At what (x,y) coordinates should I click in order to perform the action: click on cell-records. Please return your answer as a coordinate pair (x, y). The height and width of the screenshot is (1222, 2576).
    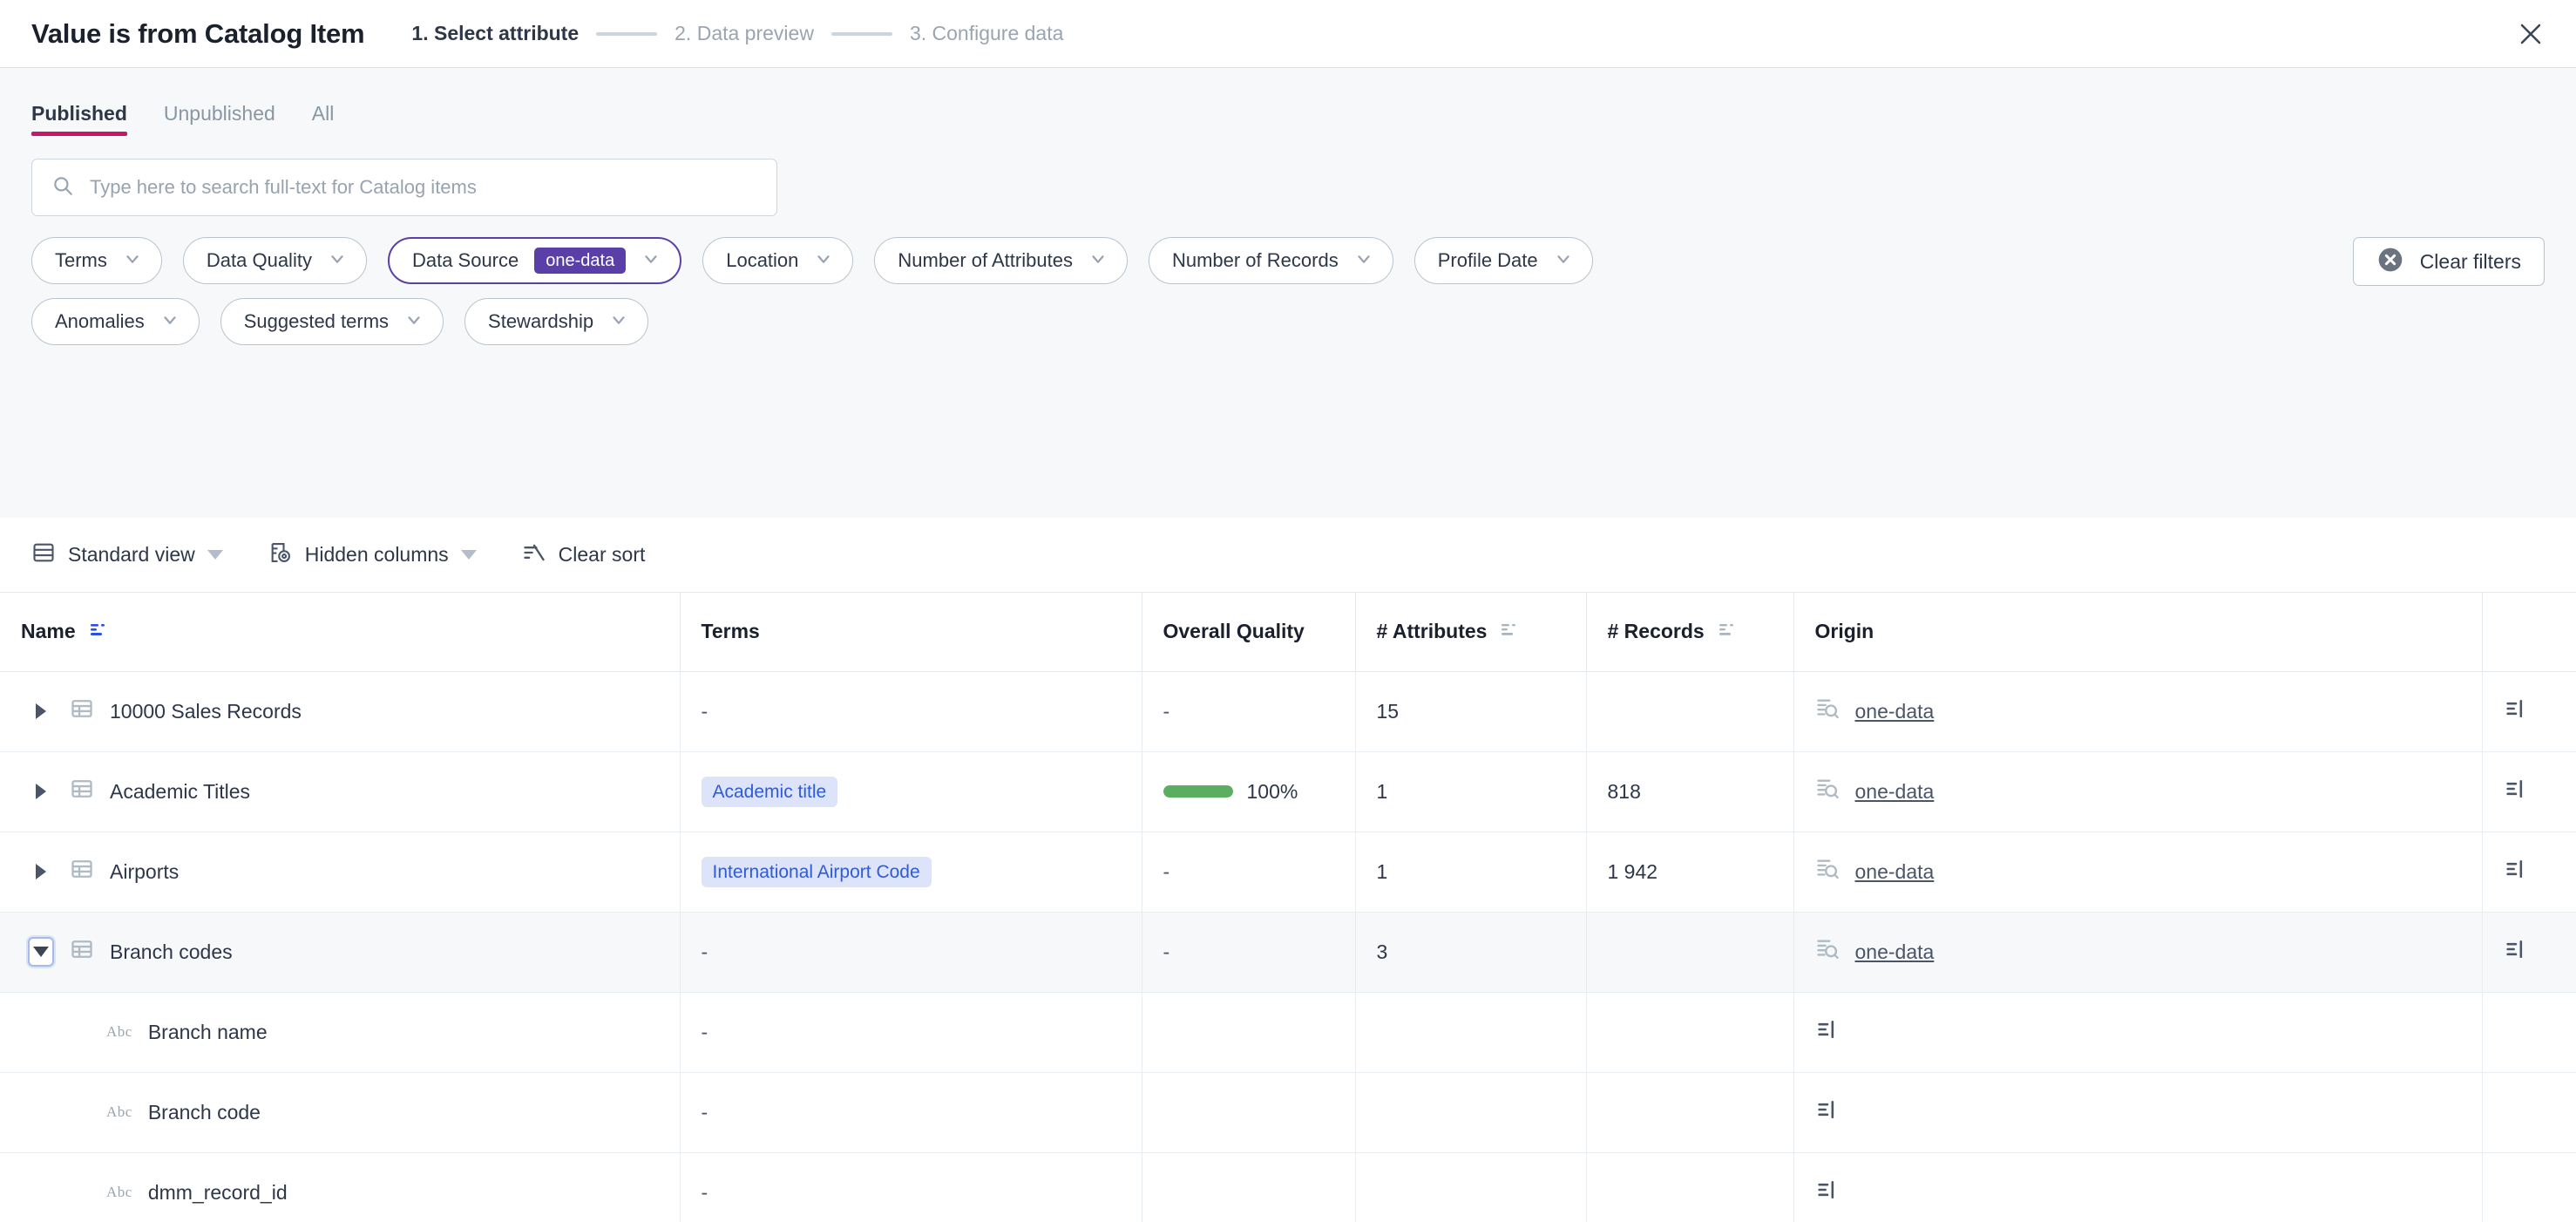
    Looking at the image, I should click on (1690, 952).